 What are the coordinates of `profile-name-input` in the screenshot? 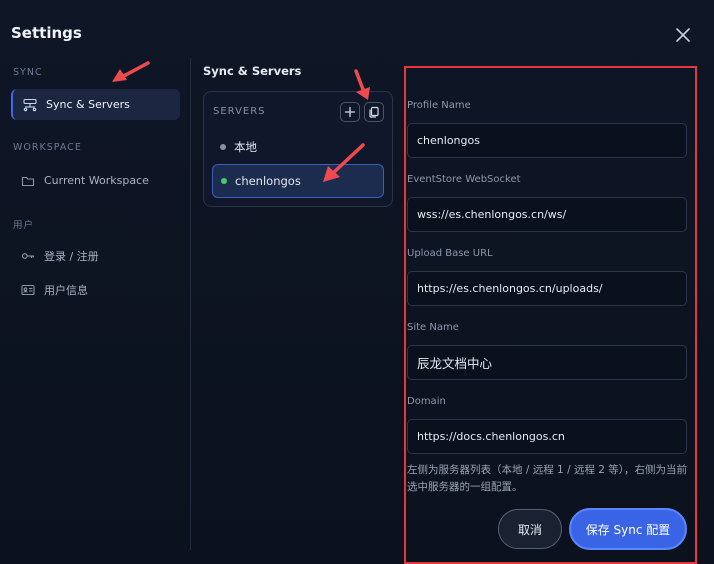 It's located at (547, 140).